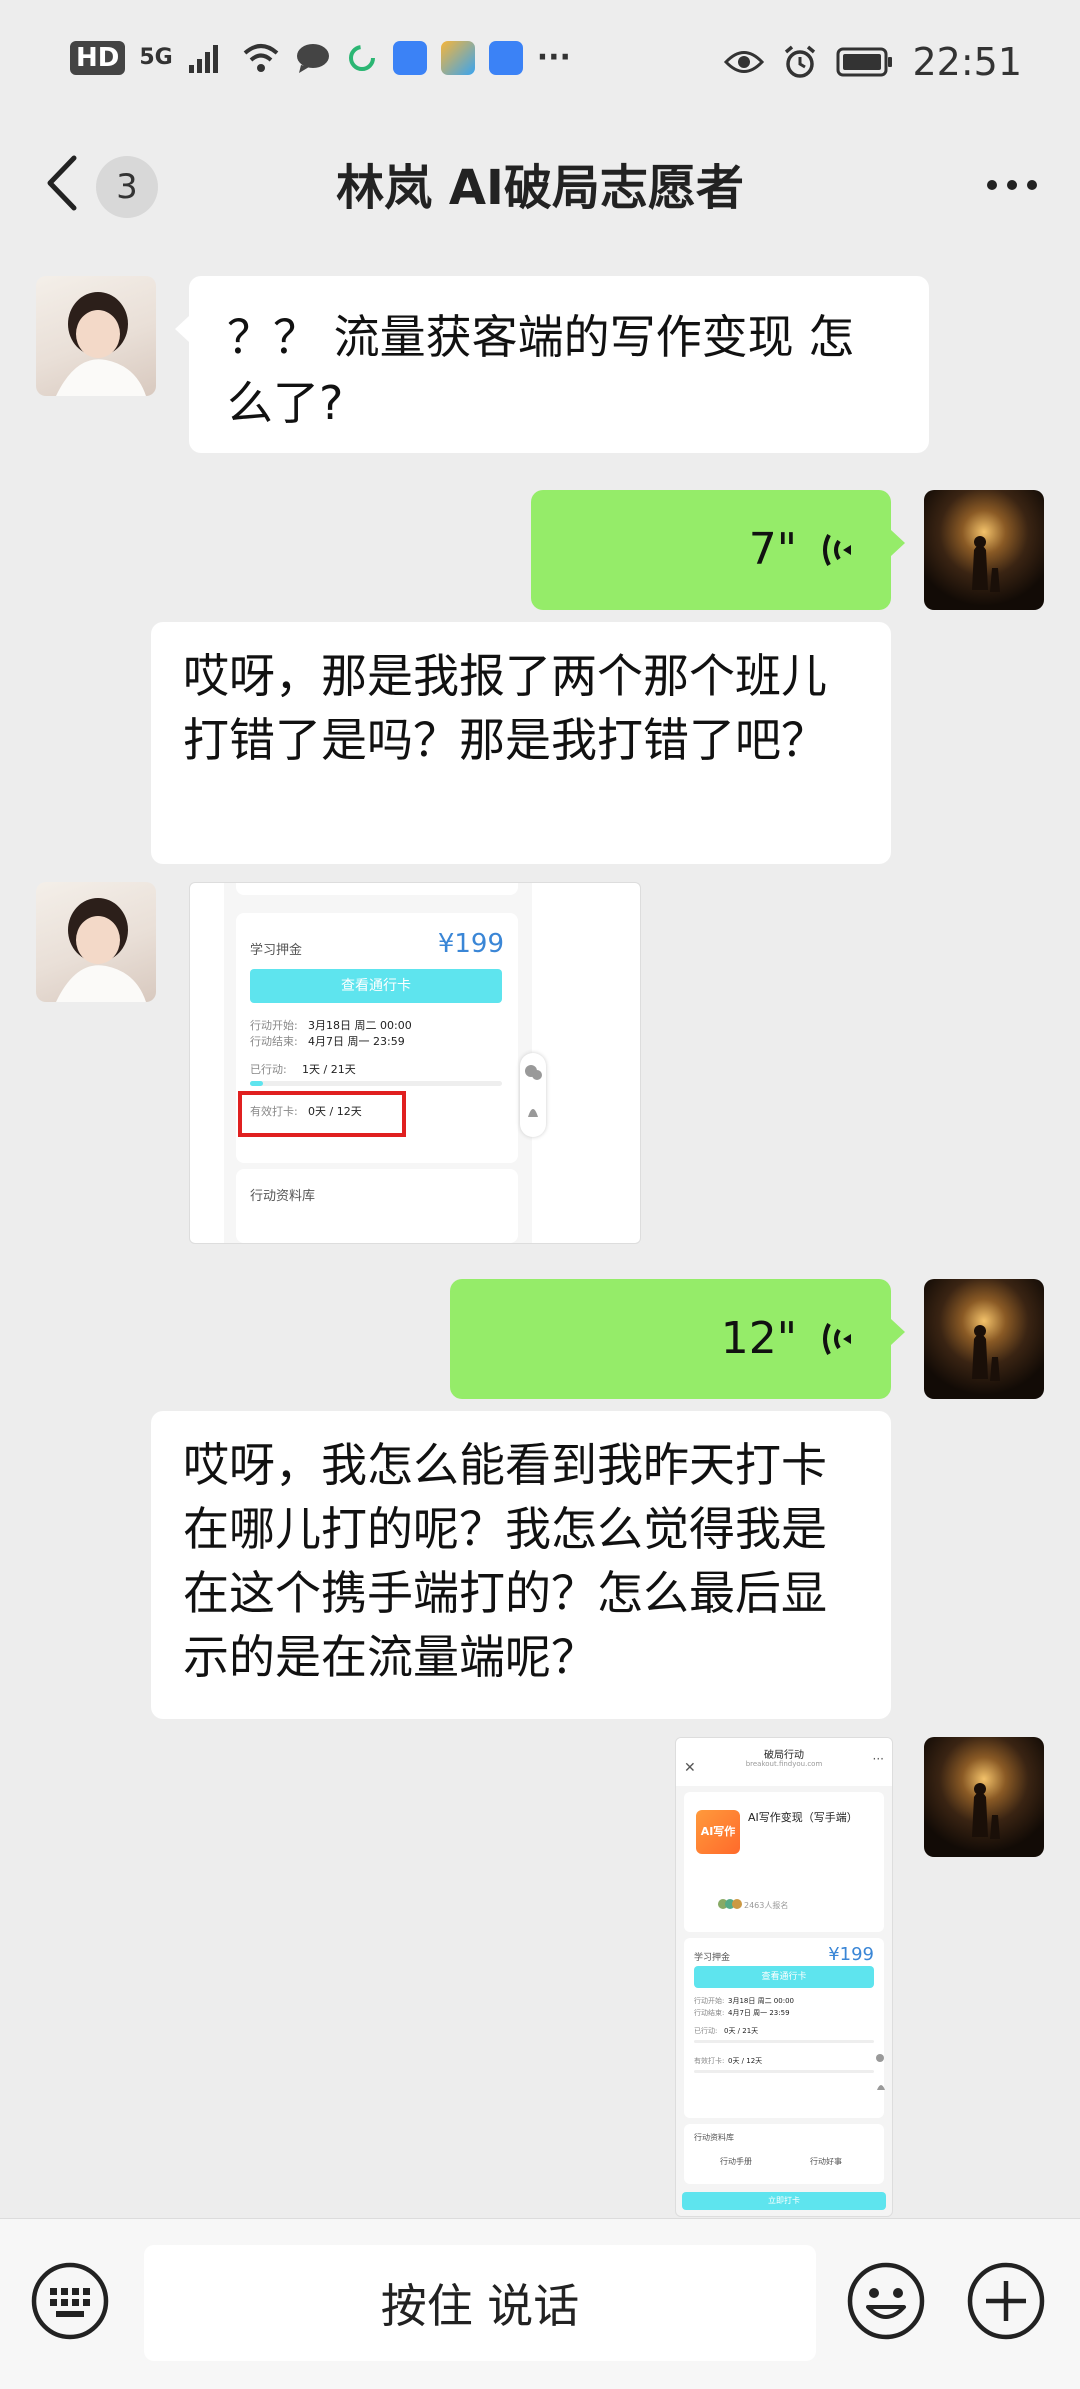 The height and width of the screenshot is (2389, 1080). I want to click on chat-header: 3 林岚 AI破局志愿者, so click(540, 186).